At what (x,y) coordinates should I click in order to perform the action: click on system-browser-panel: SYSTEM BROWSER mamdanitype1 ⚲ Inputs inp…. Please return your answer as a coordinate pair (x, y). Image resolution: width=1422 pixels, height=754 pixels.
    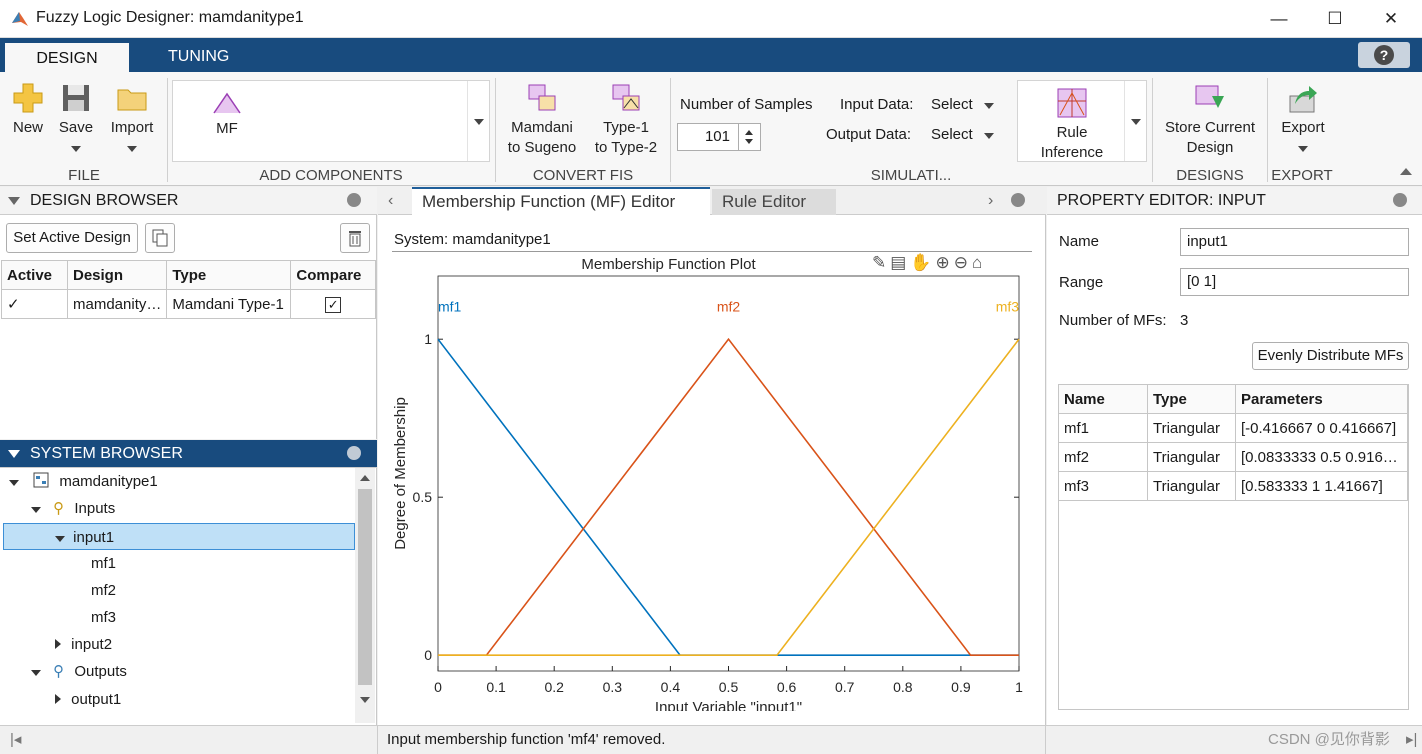
    Looking at the image, I should click on (188, 582).